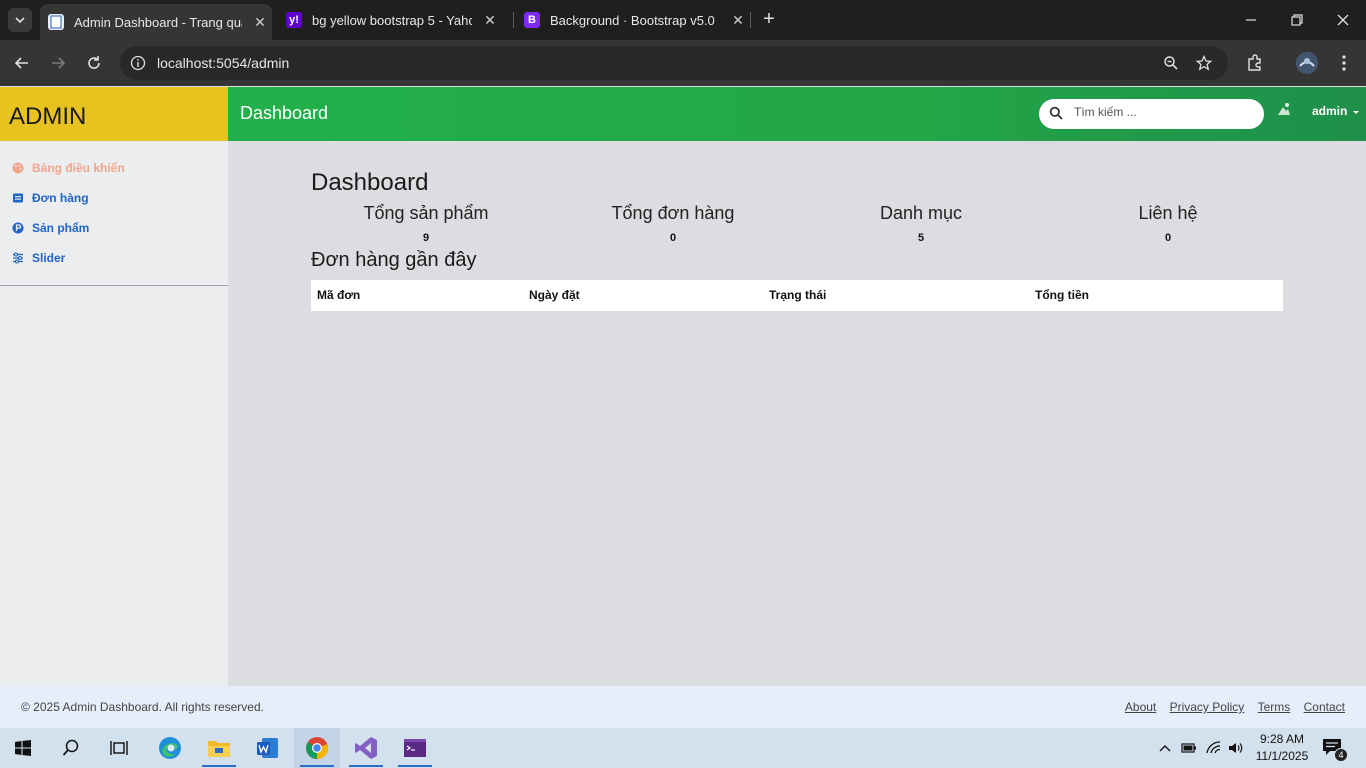  Describe the element at coordinates (1282, 756) in the screenshot. I see `clock-date: 11/1/2025` at that location.